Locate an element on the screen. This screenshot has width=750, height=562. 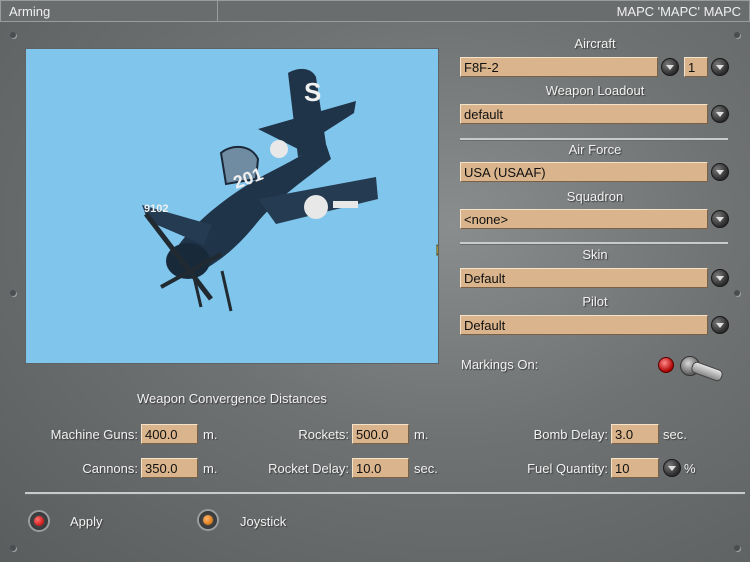
count-dropdown-icon is located at coordinates (720, 67).